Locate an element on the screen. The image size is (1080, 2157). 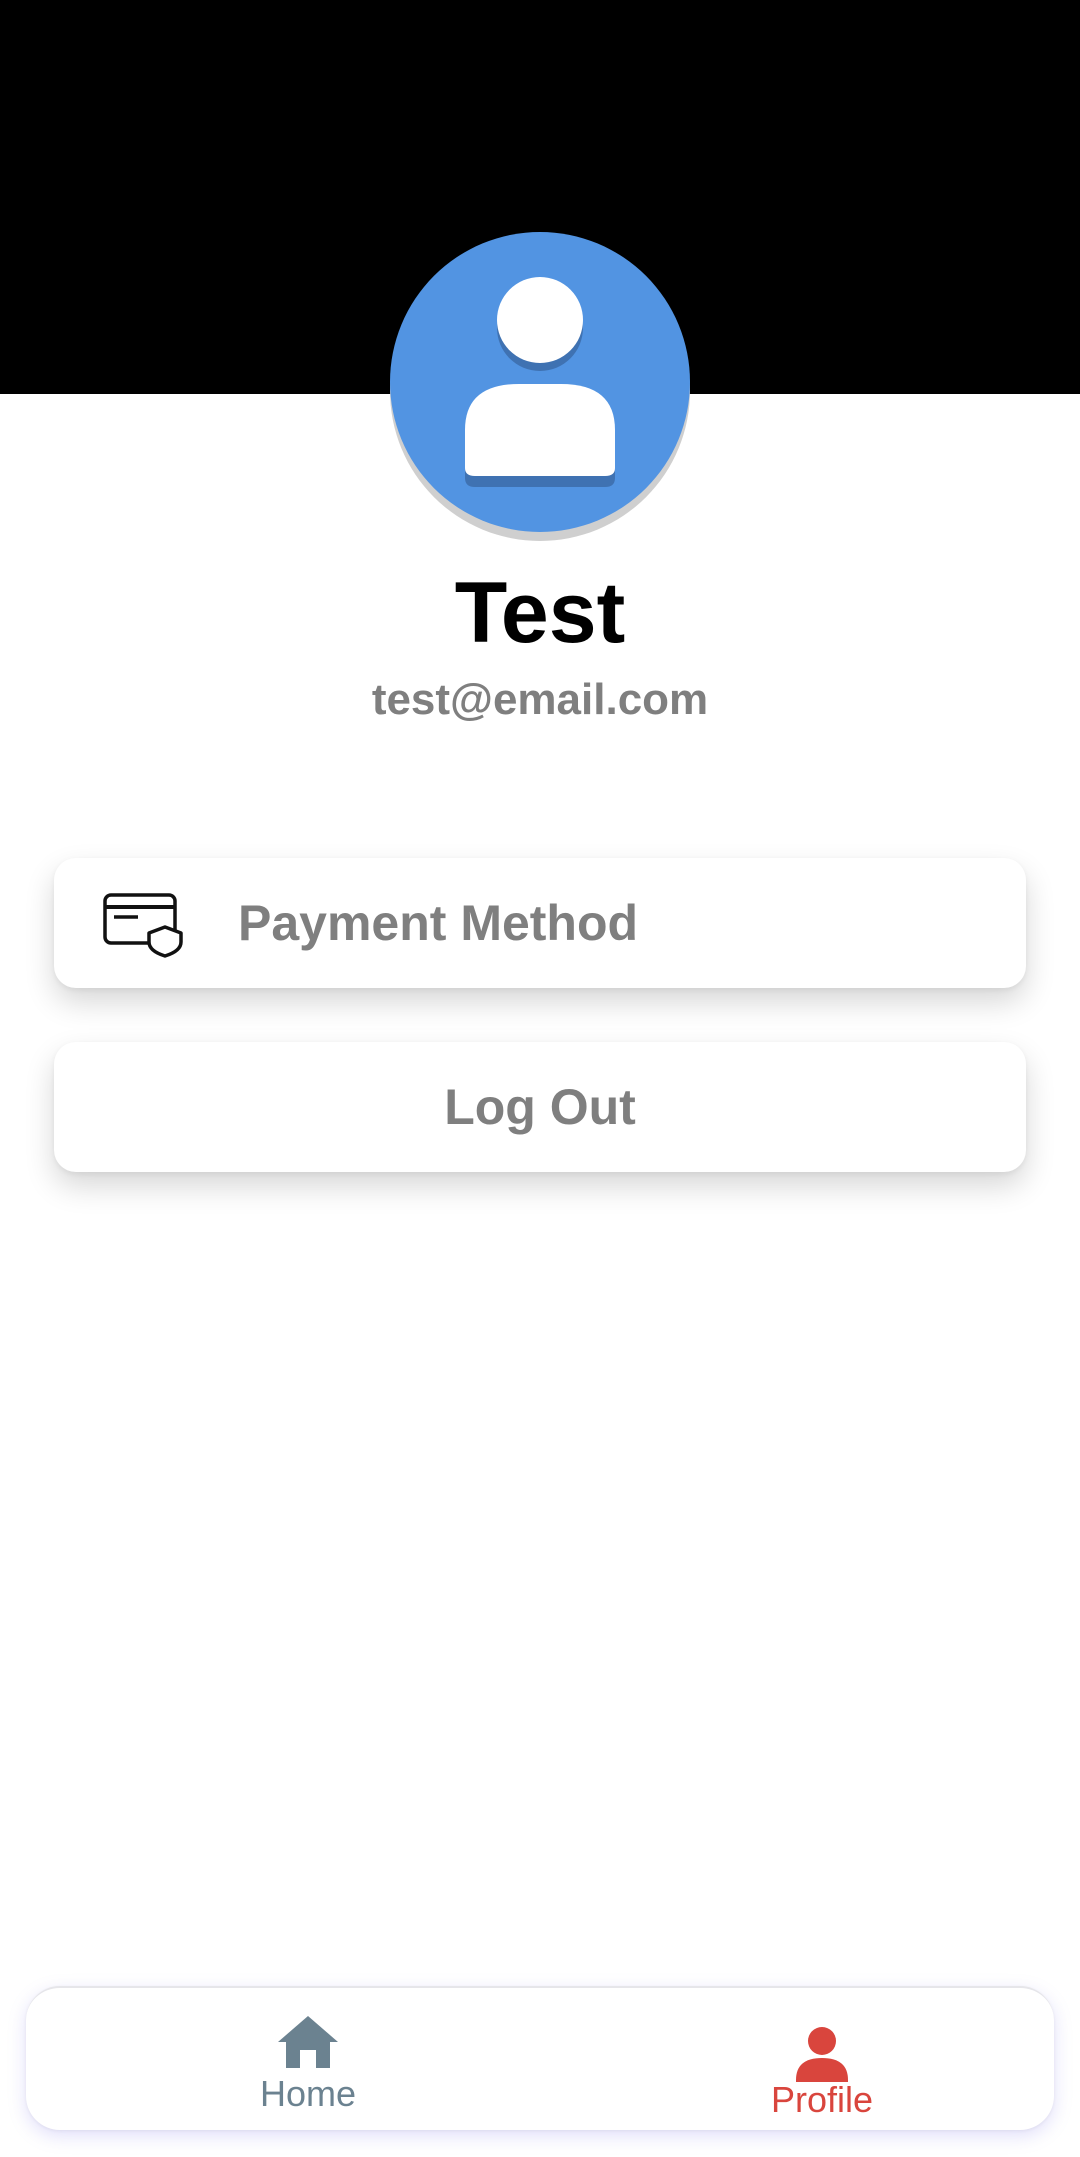
bottom-nav: Home Profile is located at coordinates (540, 2058).